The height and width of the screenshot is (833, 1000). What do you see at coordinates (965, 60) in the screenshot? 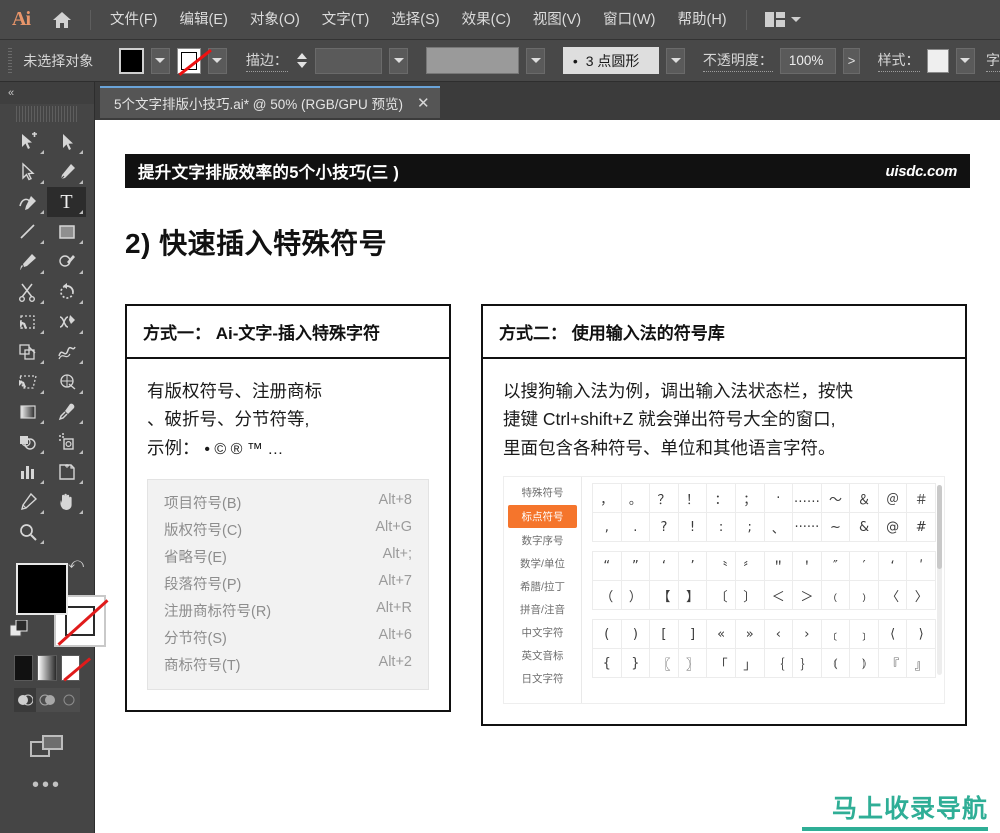
I see `graphic-style-dropdown` at bounding box center [965, 60].